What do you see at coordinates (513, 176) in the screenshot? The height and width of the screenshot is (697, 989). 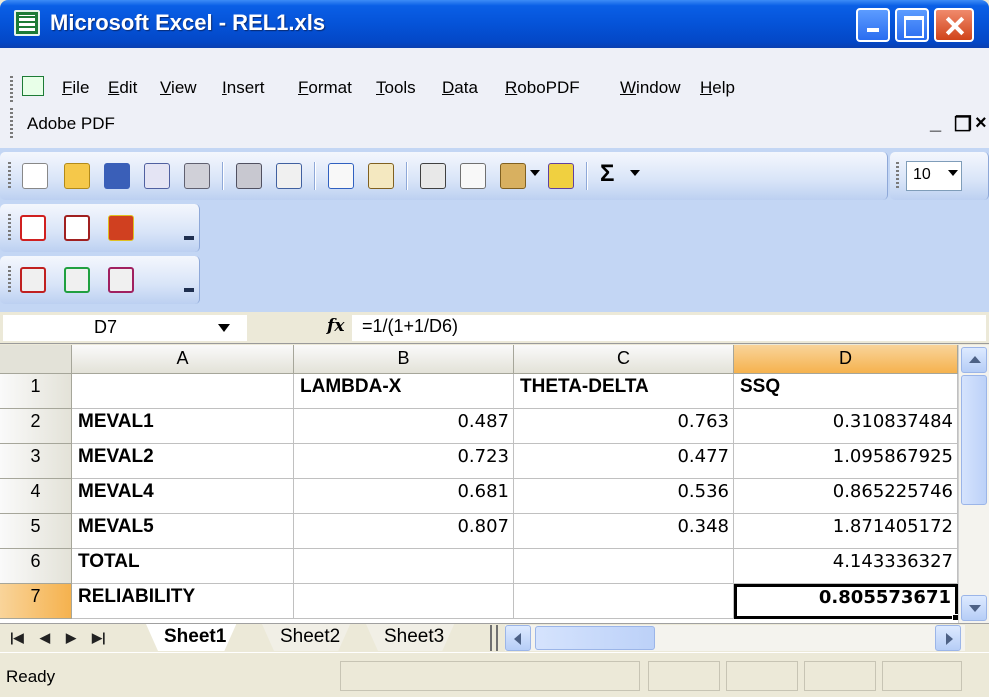 I see `paste-icon` at bounding box center [513, 176].